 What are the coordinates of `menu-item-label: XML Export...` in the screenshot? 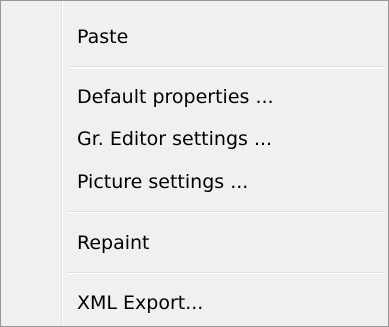 It's located at (140, 303).